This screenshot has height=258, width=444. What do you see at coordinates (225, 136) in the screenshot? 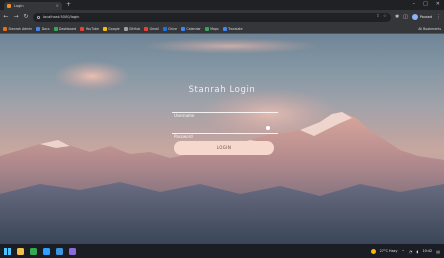
I see `password-input` at bounding box center [225, 136].